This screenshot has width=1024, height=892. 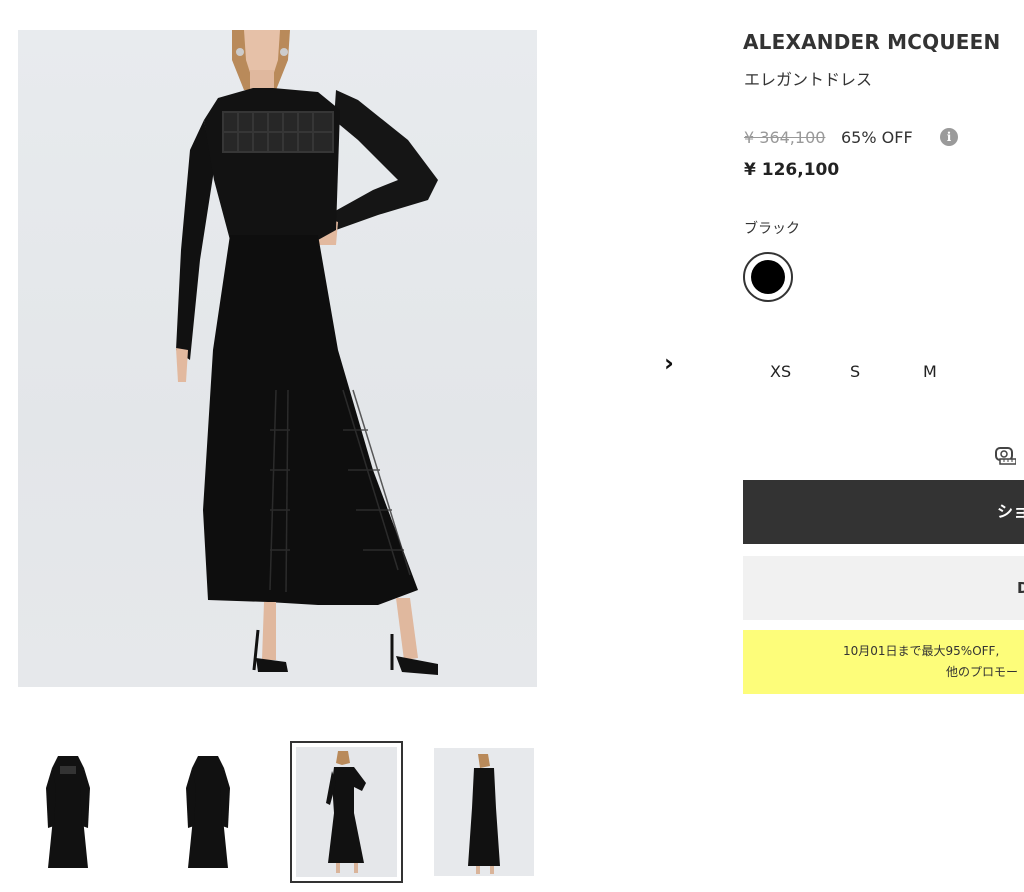 What do you see at coordinates (883, 512) in the screenshot?
I see `add-to-cart-button: ショ` at bounding box center [883, 512].